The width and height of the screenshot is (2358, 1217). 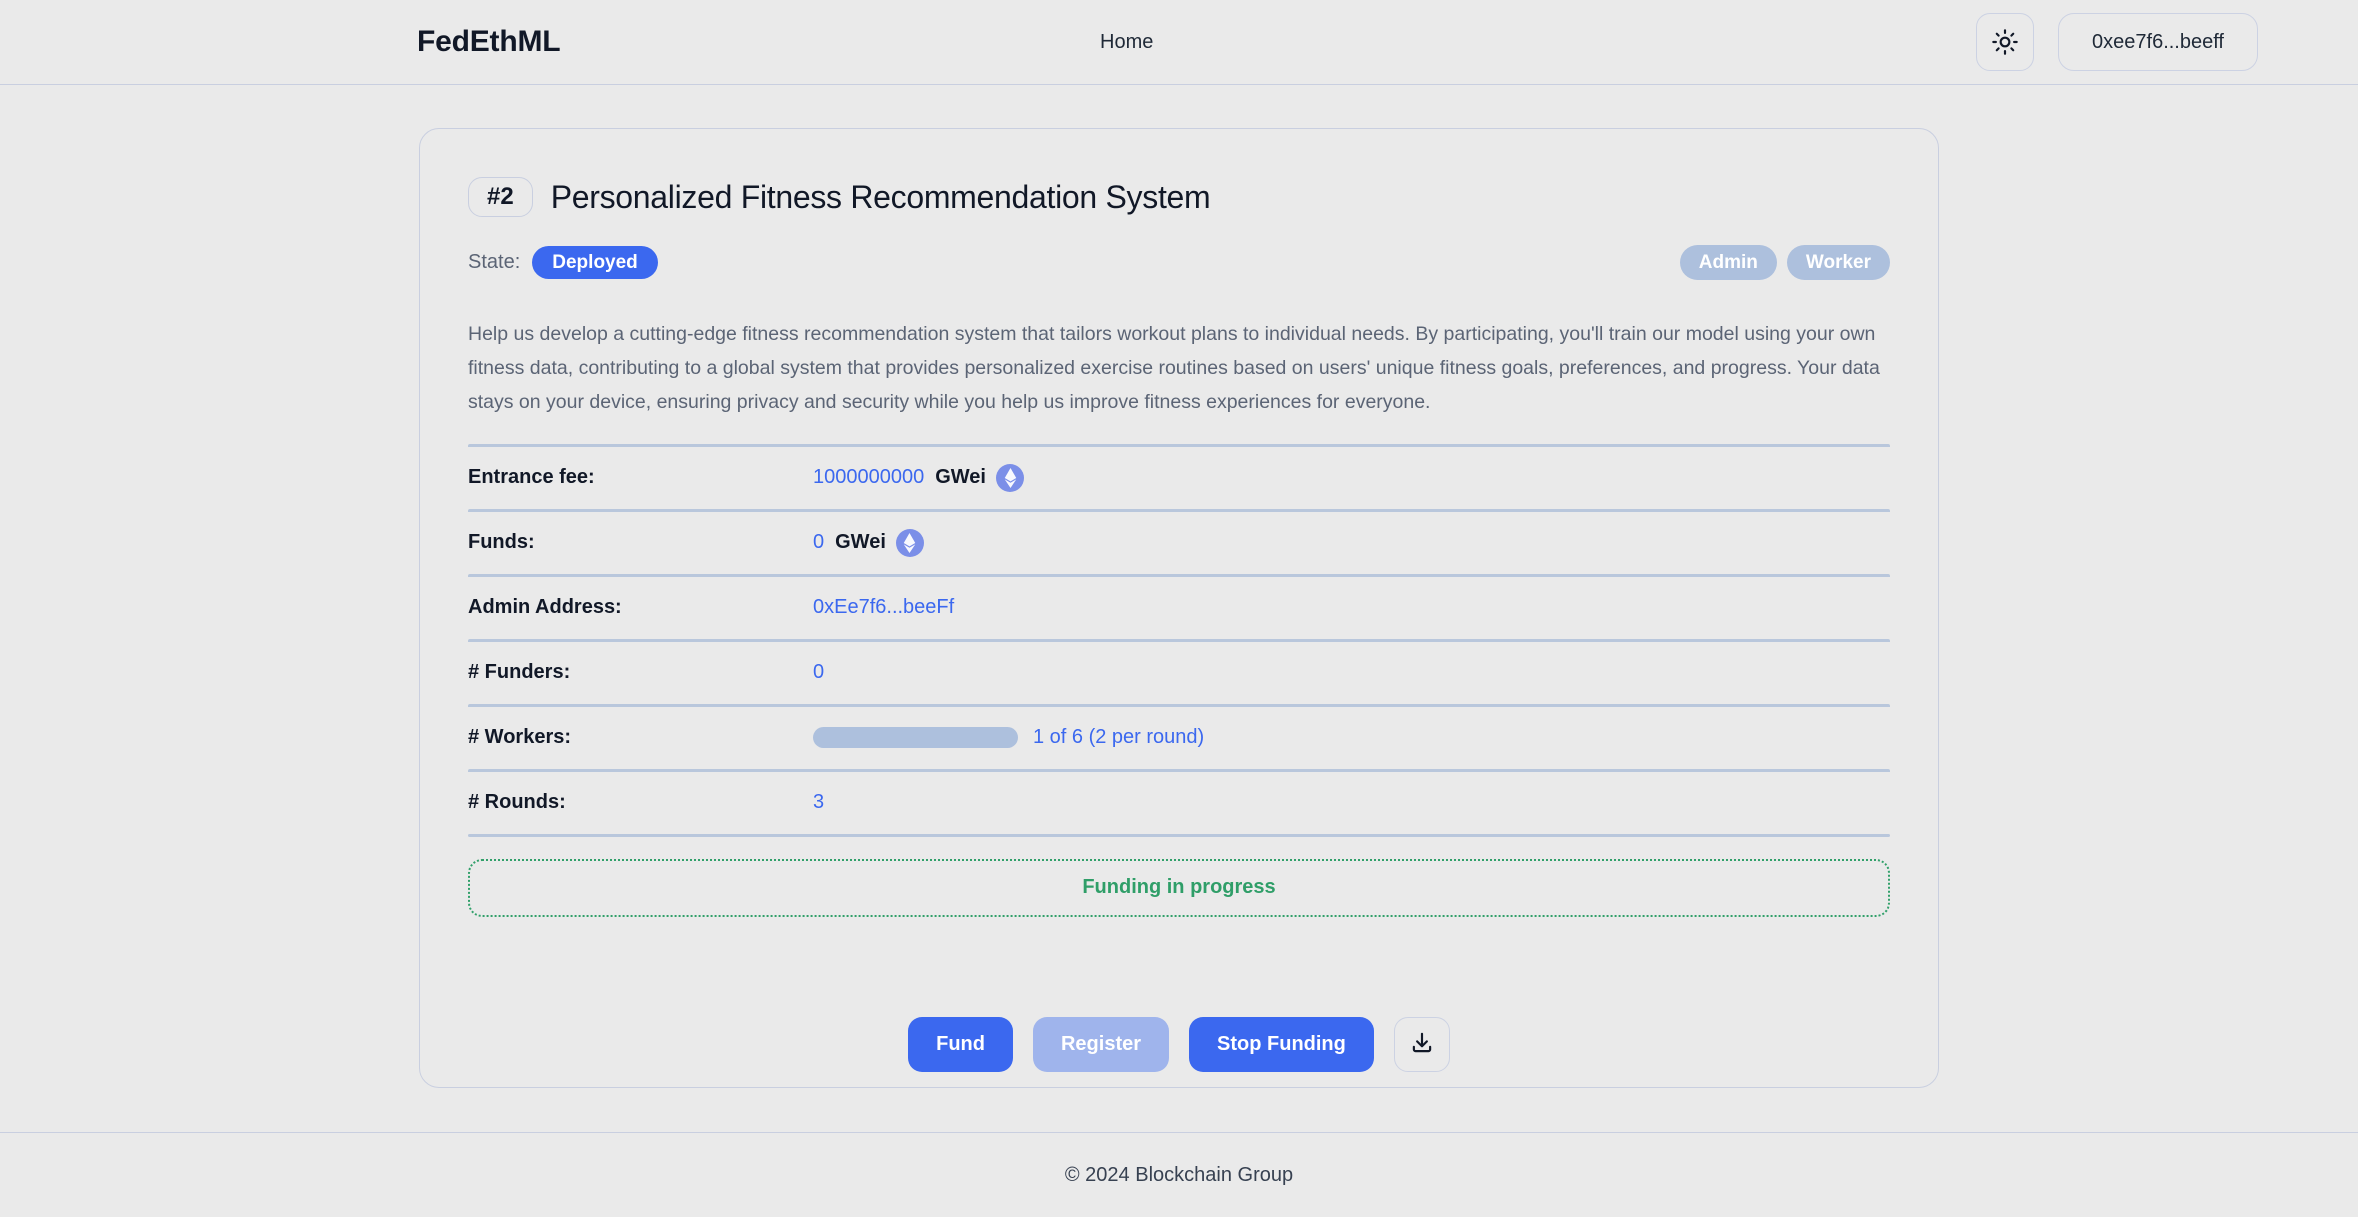 I want to click on detail-row-admin-address: Admin Address: 0xEe7f6...beeFf, so click(x=1179, y=606).